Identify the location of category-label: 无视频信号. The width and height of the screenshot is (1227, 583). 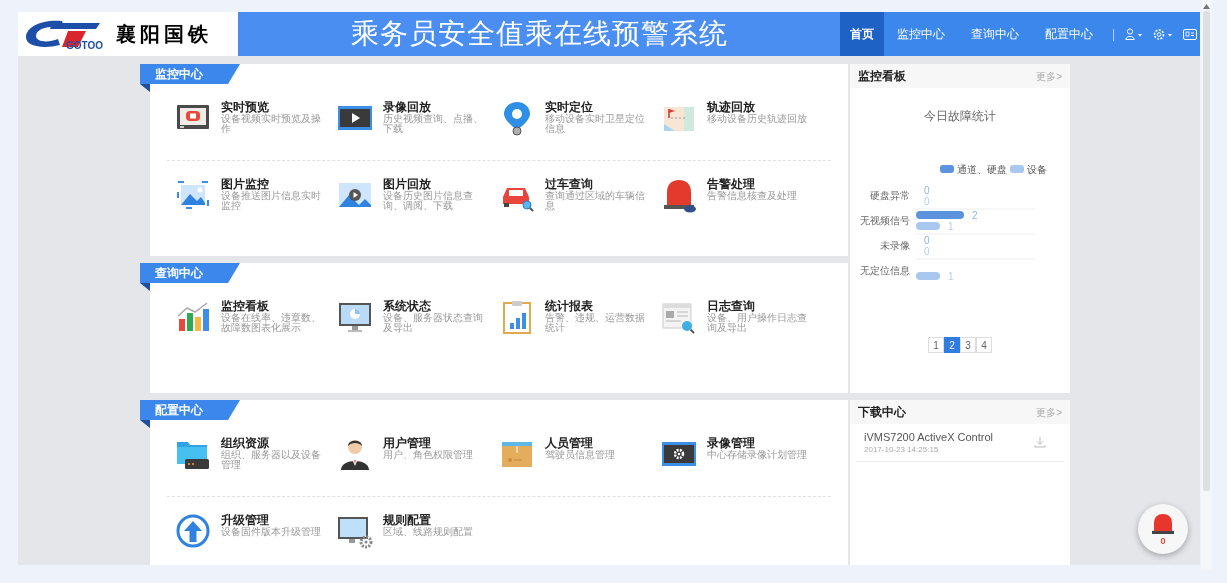
(885, 220).